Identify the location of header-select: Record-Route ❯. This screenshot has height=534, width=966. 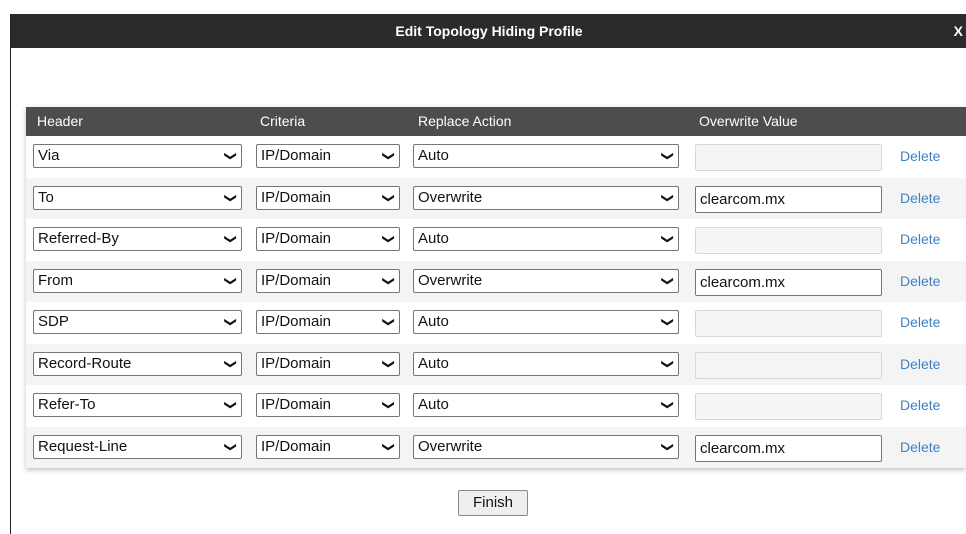
(137, 363).